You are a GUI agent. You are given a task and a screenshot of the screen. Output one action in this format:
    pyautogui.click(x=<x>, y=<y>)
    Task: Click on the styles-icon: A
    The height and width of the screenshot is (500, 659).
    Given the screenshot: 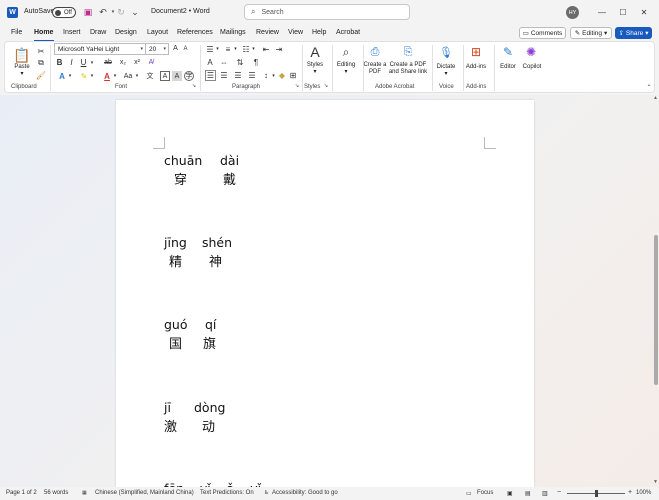 What is the action you would take?
    pyautogui.click(x=315, y=52)
    